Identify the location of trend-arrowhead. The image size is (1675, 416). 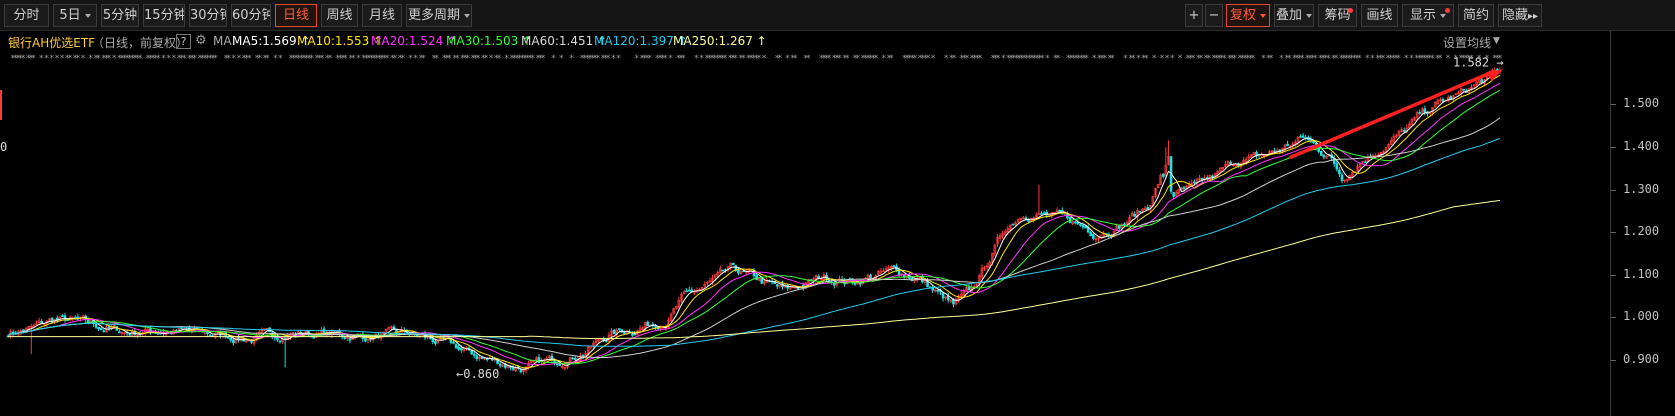
(1494, 75).